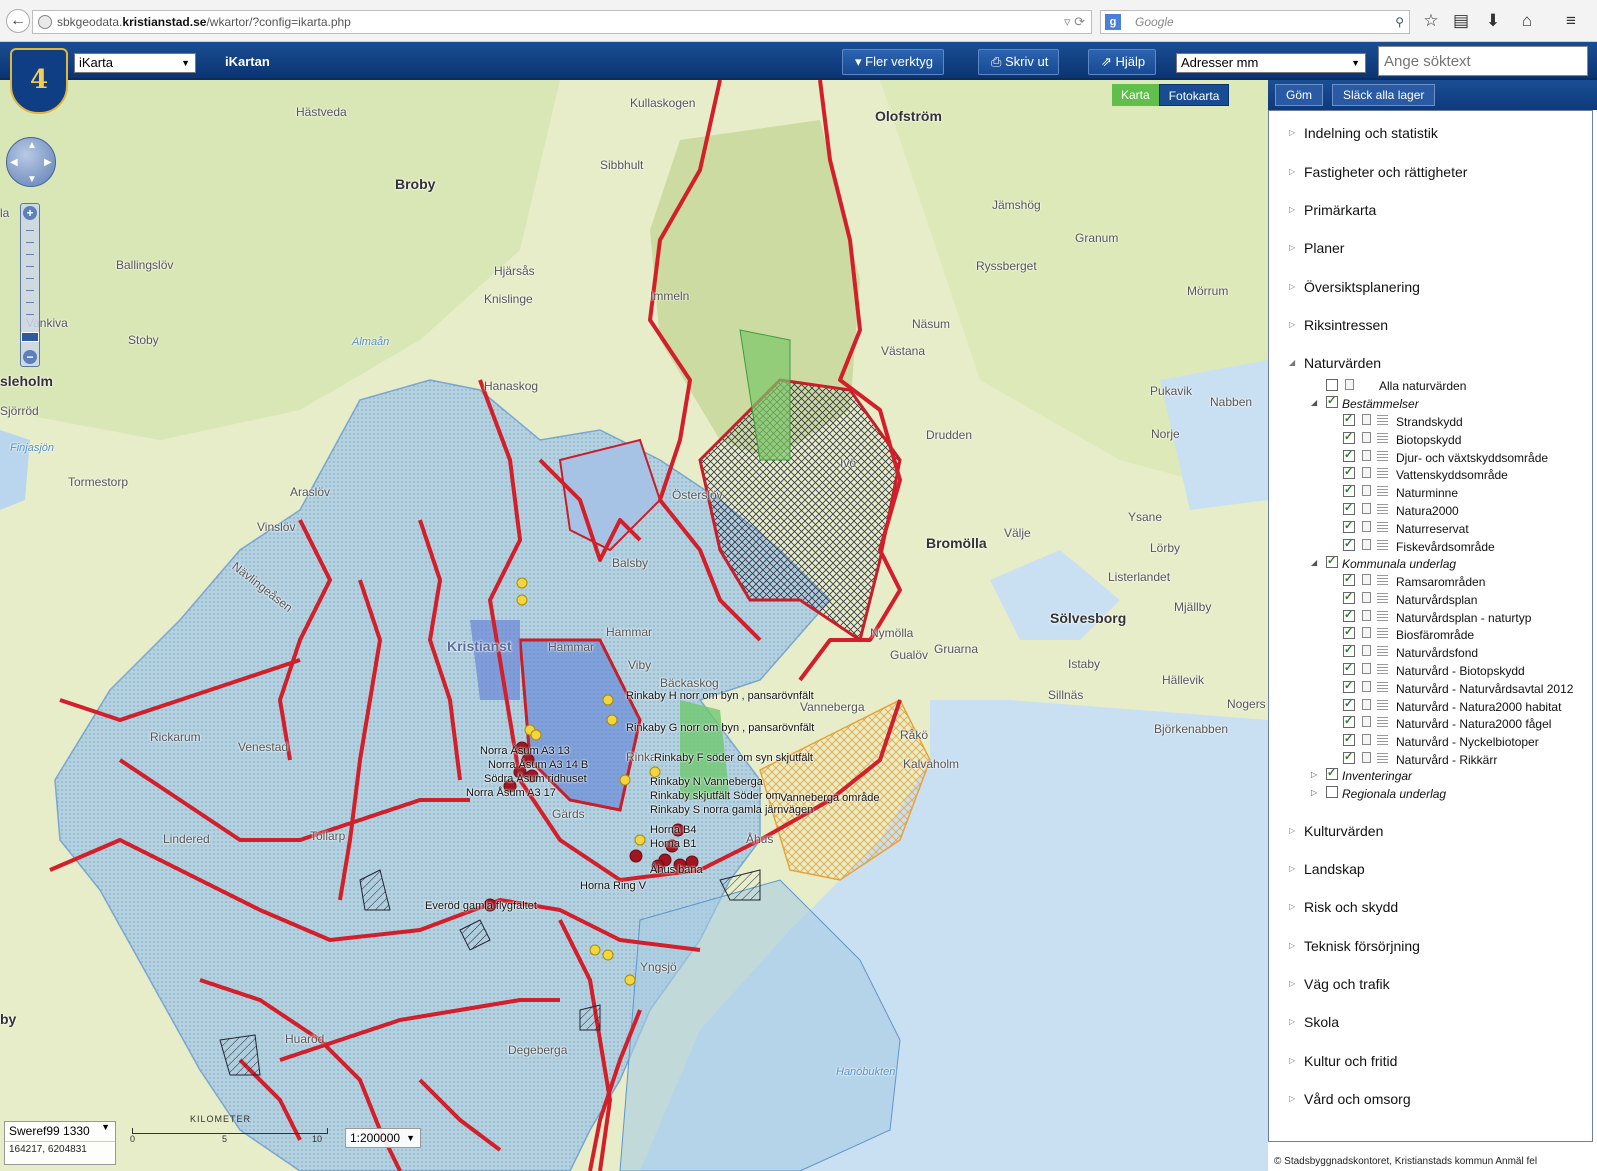 The height and width of the screenshot is (1171, 1597). Describe the element at coordinates (1194, 95) in the screenshot. I see `basemap-fotokarta-button: Fotokarta` at that location.